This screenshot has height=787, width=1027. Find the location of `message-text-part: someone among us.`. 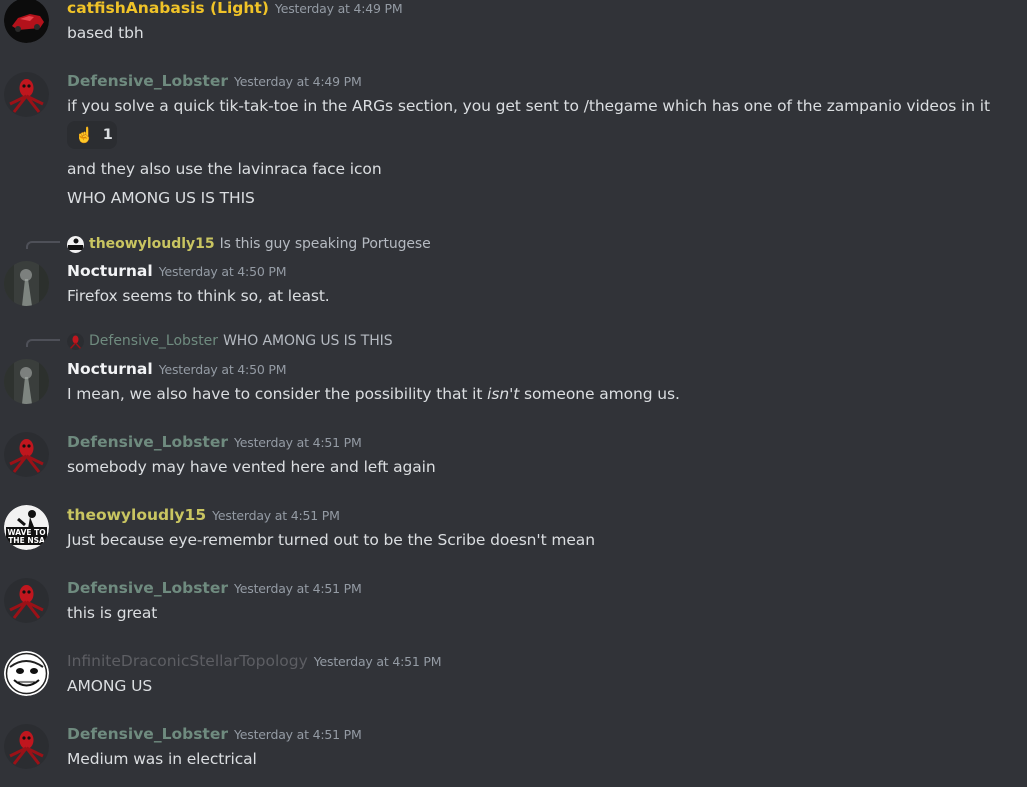

message-text-part: someone among us. is located at coordinates (599, 394).